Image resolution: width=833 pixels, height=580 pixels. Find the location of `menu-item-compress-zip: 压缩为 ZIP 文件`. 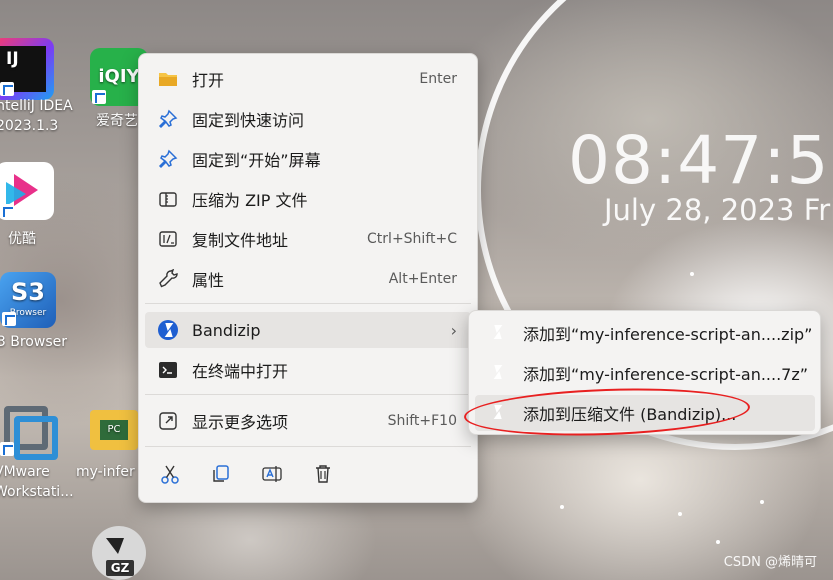

menu-item-compress-zip: 压缩为 ZIP 文件 is located at coordinates (308, 199).